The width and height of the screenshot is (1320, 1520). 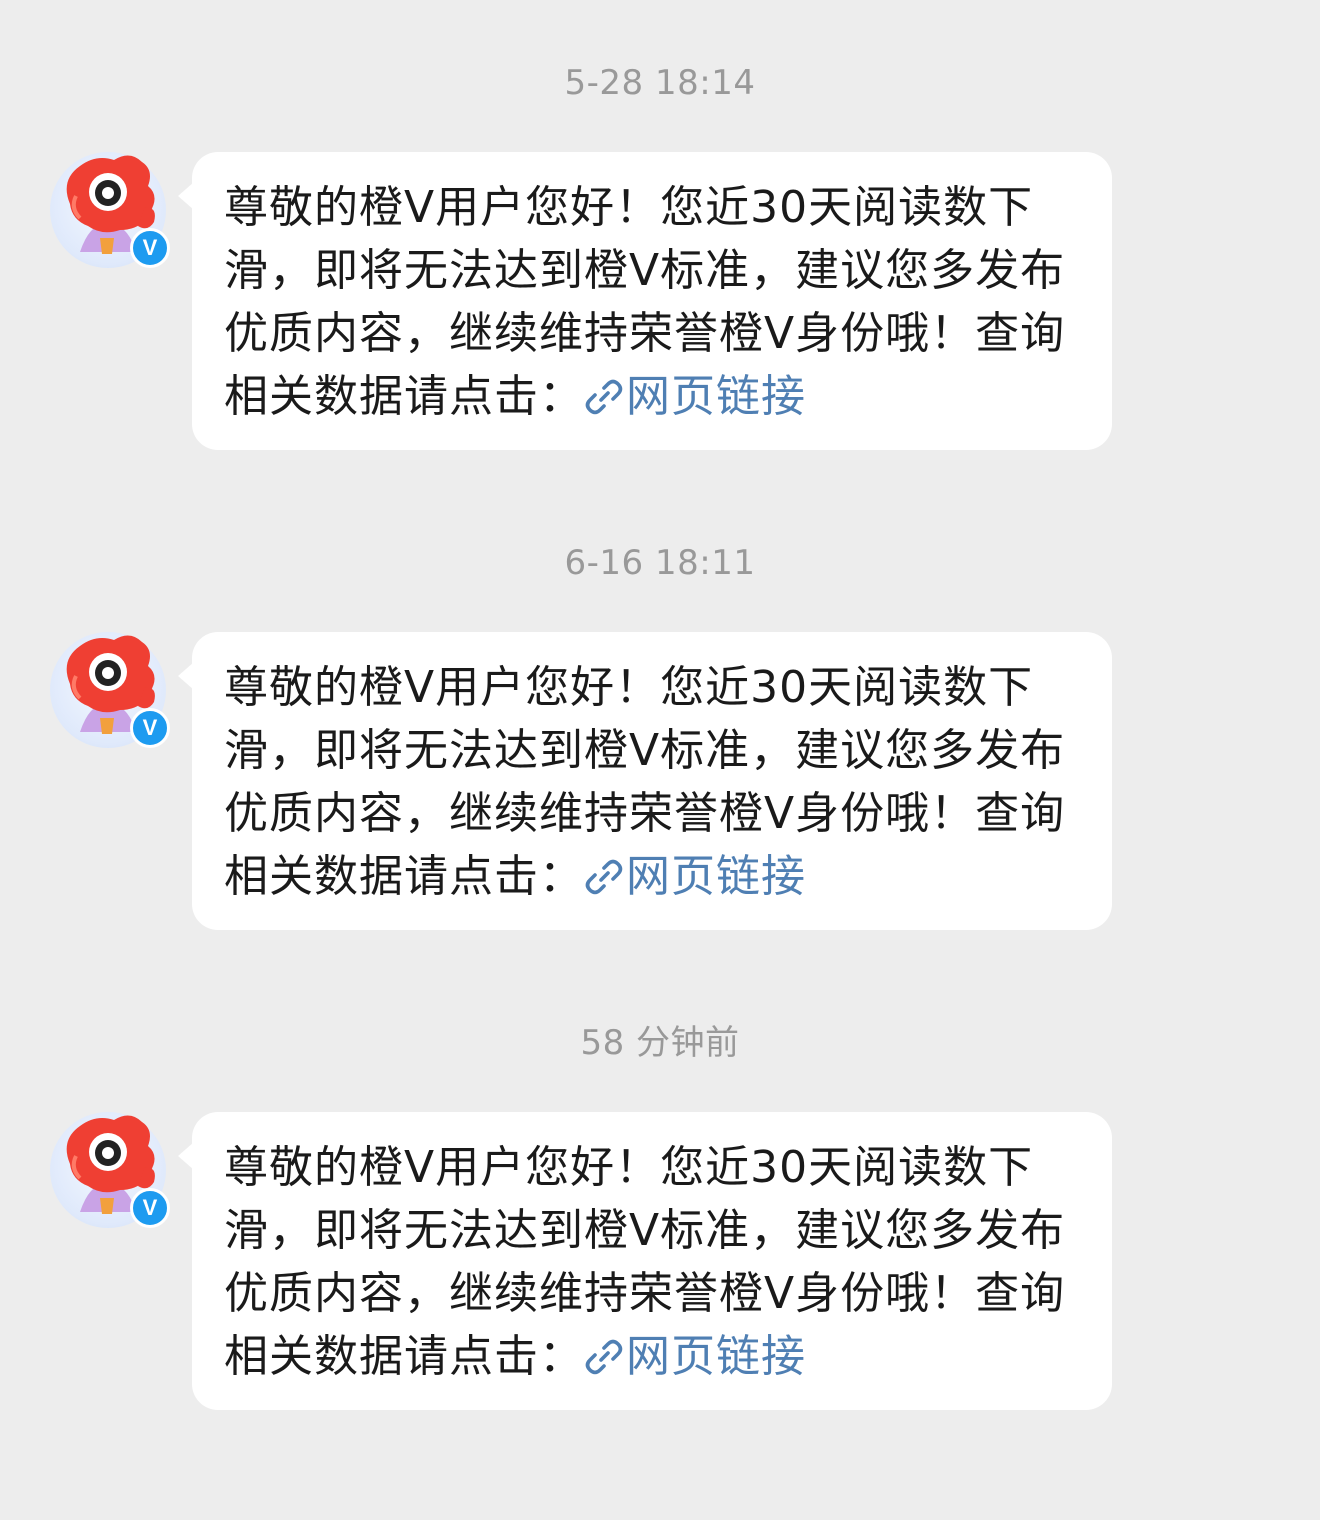 What do you see at coordinates (660, 83) in the screenshot?
I see `message-timestamp: 5-28 18:14` at bounding box center [660, 83].